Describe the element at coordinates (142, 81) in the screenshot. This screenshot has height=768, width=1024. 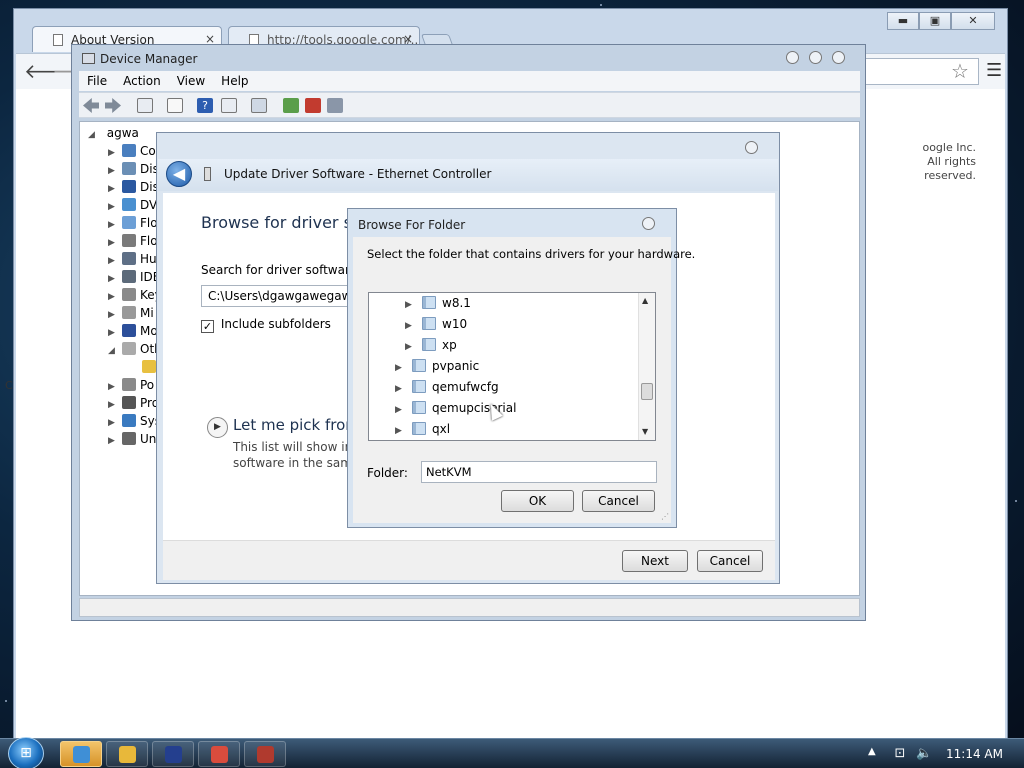
I see `menu-action: Action` at that location.